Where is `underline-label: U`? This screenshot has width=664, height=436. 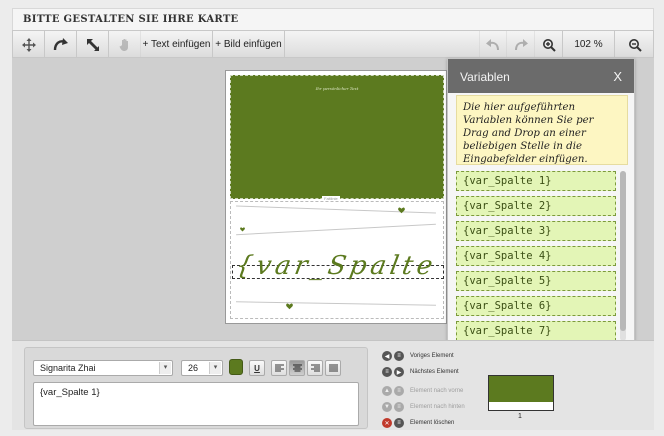 underline-label: U is located at coordinates (257, 368).